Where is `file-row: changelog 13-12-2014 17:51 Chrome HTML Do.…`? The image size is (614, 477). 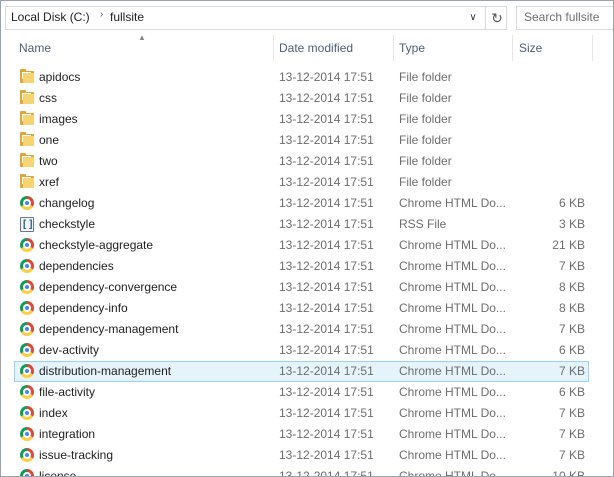 file-row: changelog 13-12-2014 17:51 Chrome HTML Do.… is located at coordinates (307, 203).